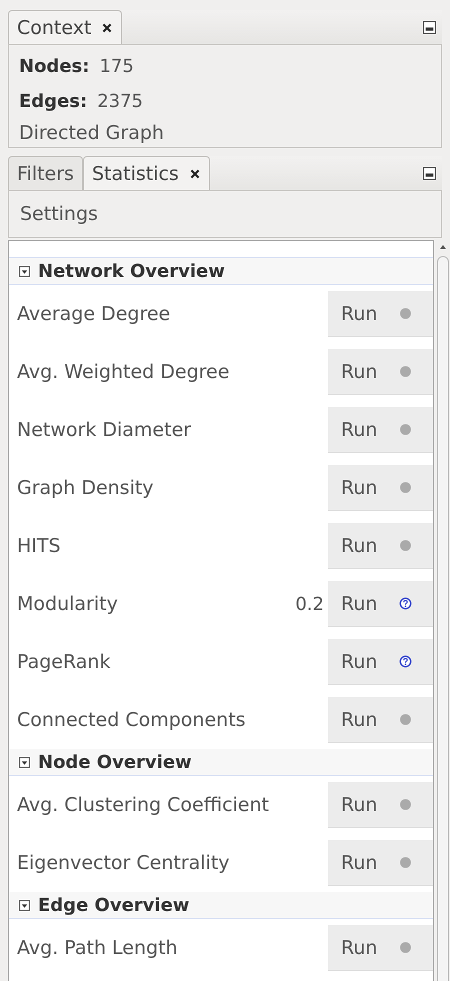  I want to click on statistic-name: Graph Density, so click(86, 488).